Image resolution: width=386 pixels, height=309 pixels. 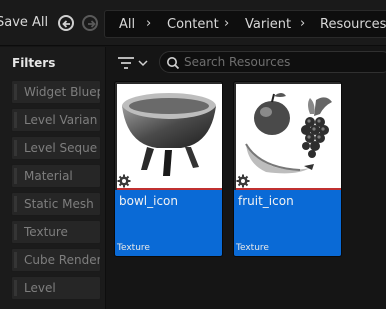 What do you see at coordinates (61, 148) in the screenshot?
I see `filter-label: Level Seque` at bounding box center [61, 148].